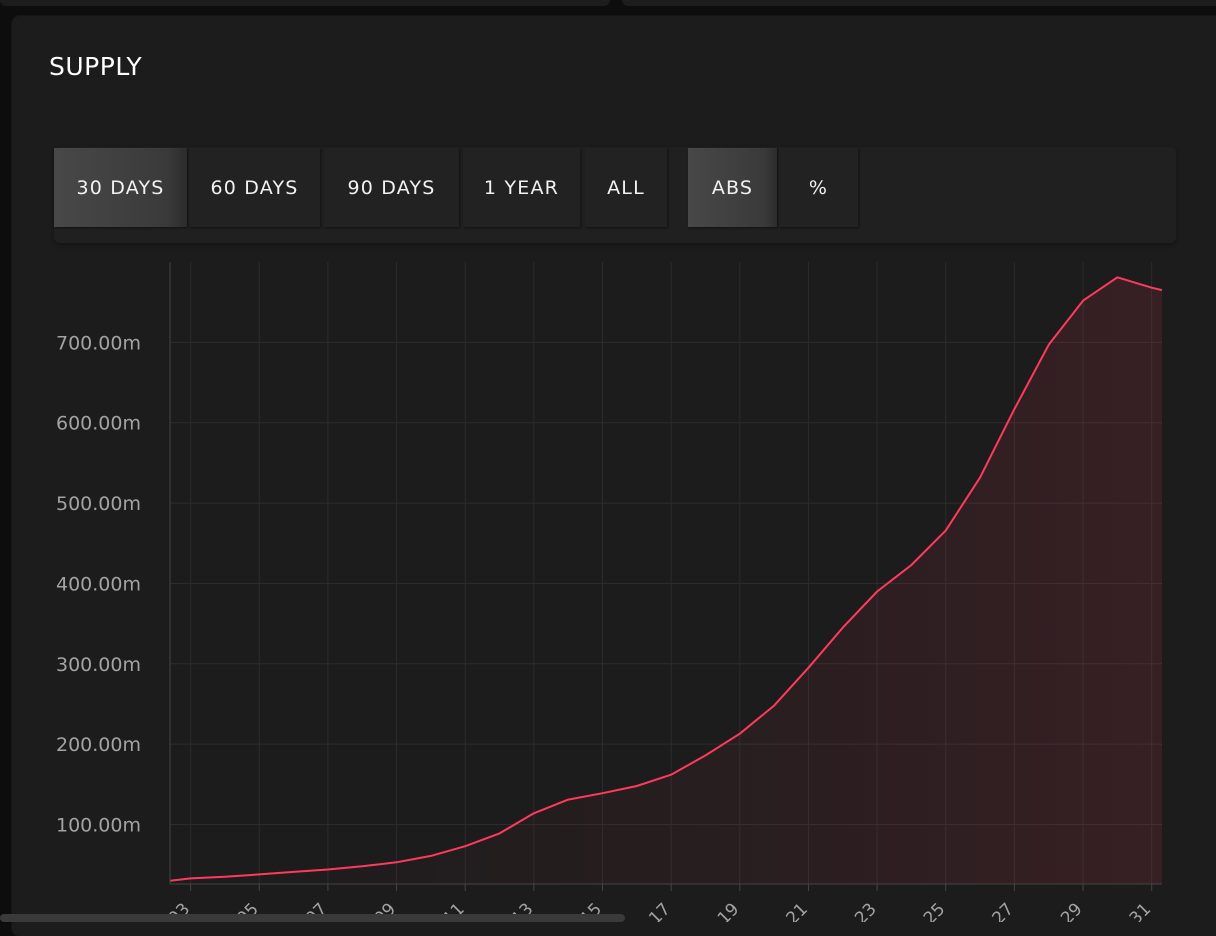  What do you see at coordinates (312, 918) in the screenshot?
I see `horizontal-scrollbar` at bounding box center [312, 918].